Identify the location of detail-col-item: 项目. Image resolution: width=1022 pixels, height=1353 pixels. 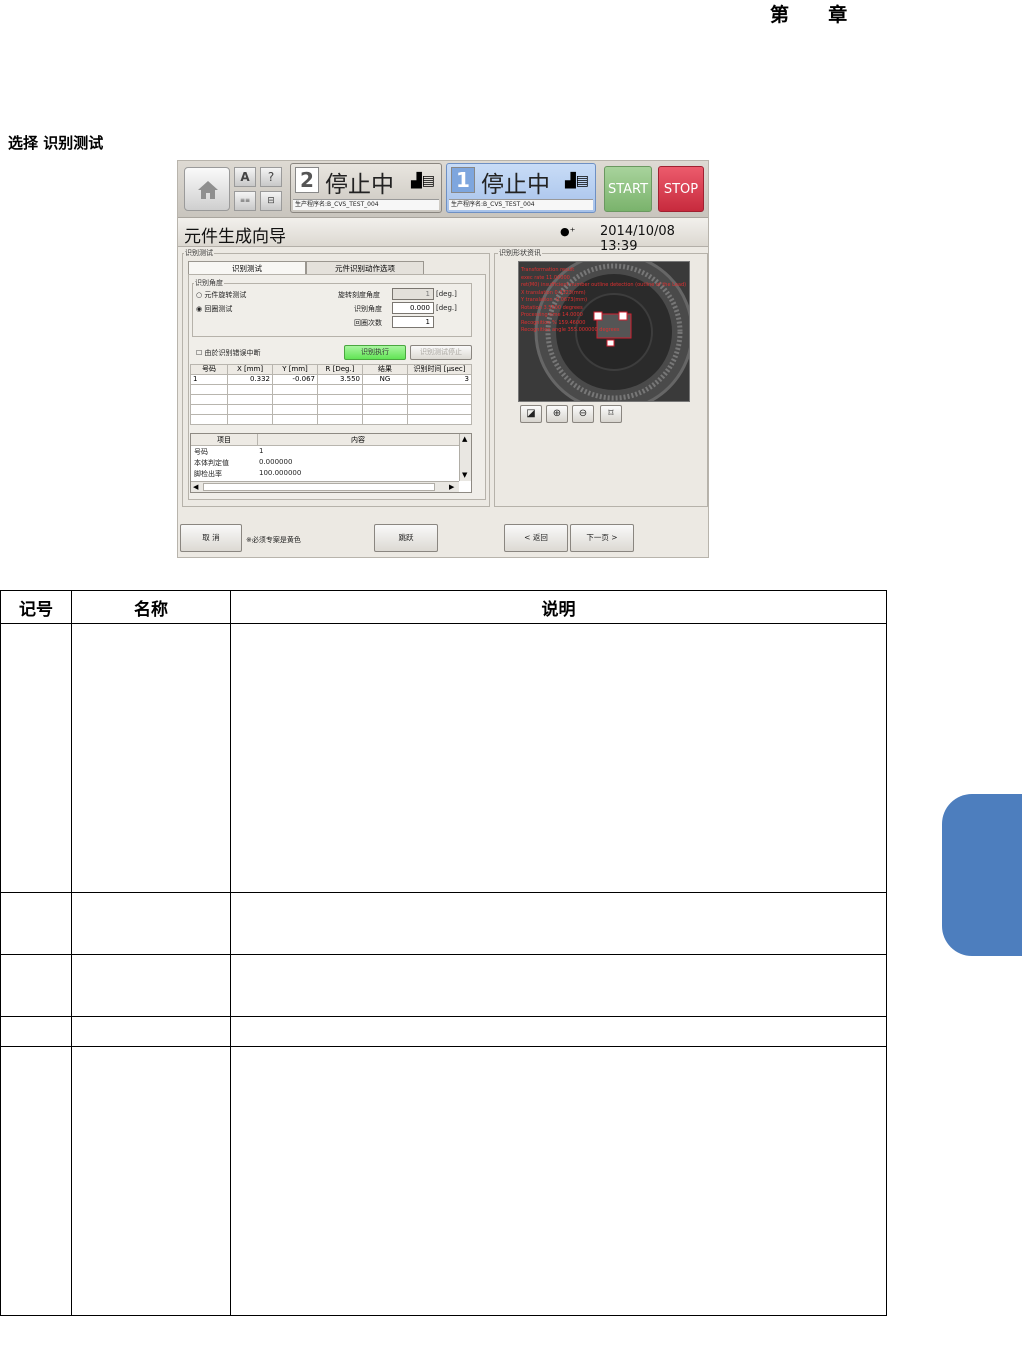
(224, 440).